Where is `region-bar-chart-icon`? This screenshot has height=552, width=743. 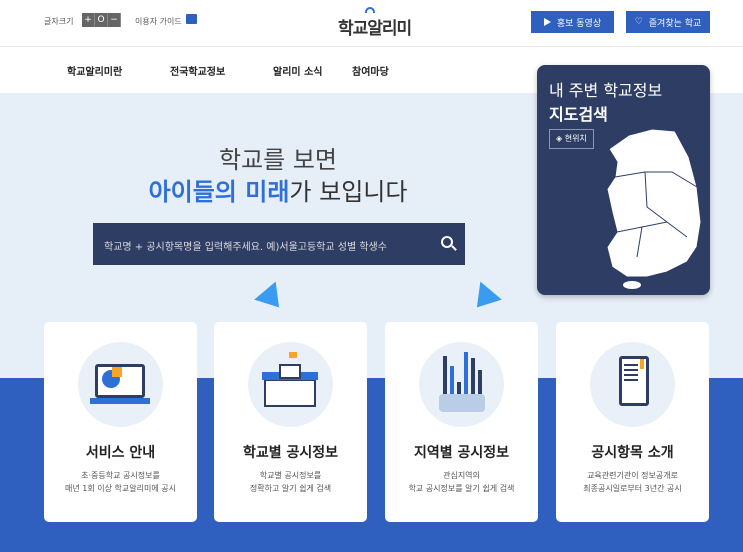
region-bar-chart-icon is located at coordinates (461, 384).